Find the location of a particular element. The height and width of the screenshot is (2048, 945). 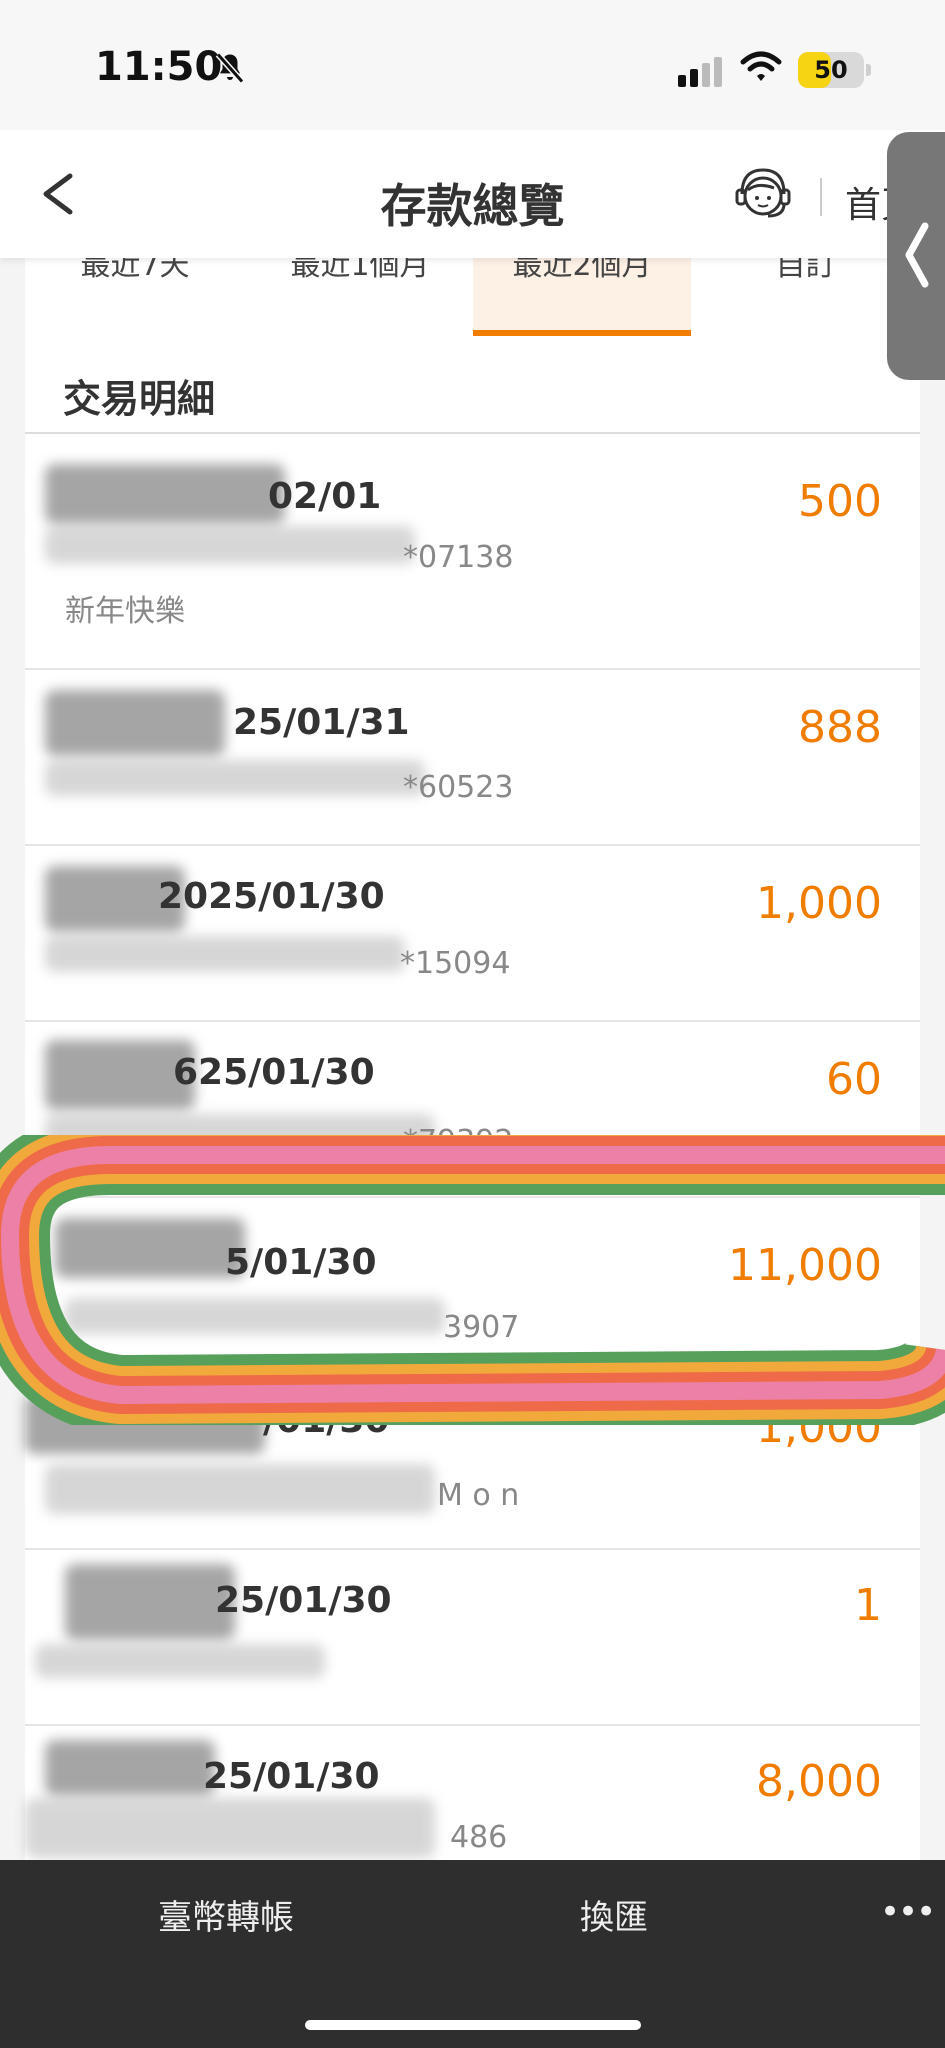

exchange-button: 換匯 is located at coordinates (614, 1914).